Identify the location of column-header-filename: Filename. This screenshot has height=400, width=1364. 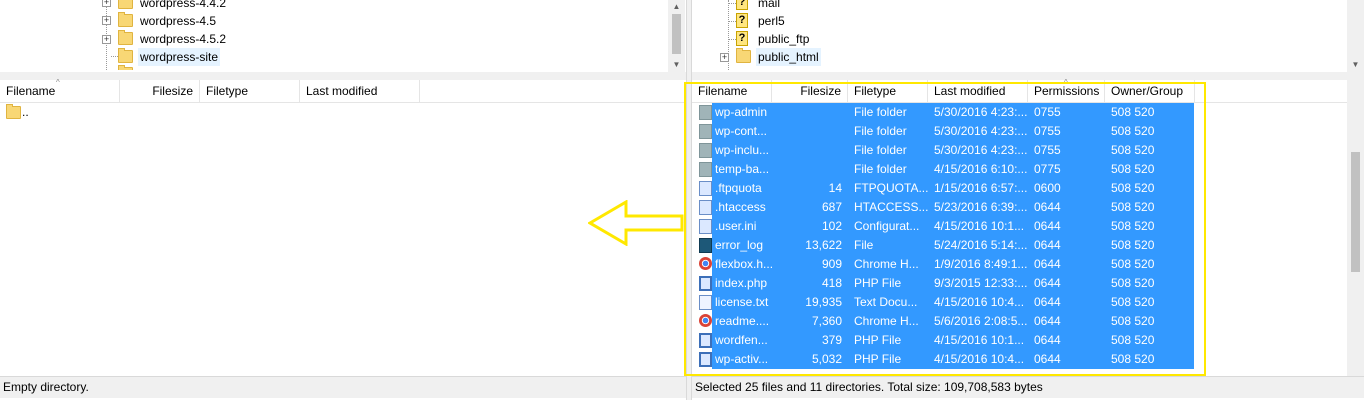
(60, 91).